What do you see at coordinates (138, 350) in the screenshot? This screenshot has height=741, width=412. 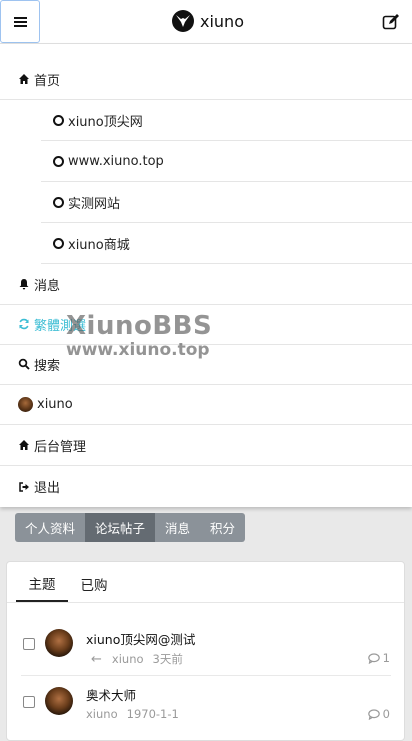 I see `watermark-url: www.xiuno.top` at bounding box center [138, 350].